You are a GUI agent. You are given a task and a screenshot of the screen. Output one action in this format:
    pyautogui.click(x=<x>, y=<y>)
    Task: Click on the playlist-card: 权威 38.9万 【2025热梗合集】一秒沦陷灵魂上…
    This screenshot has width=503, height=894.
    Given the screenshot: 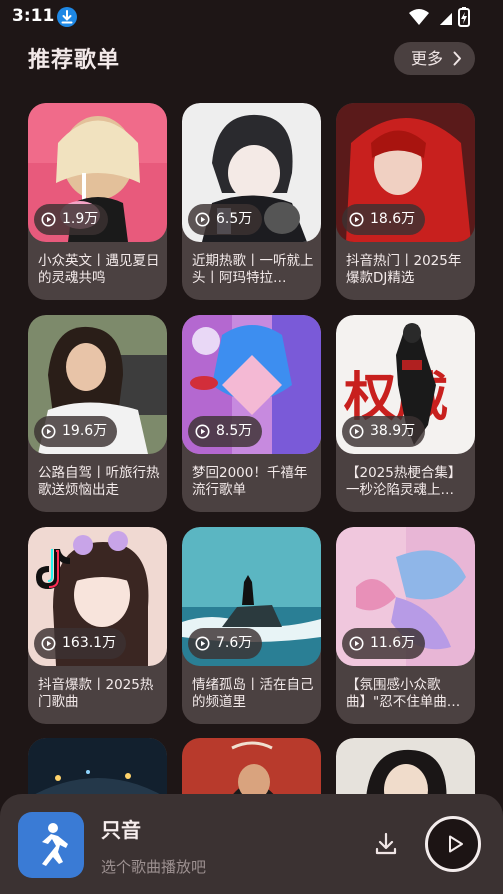 What is the action you would take?
    pyautogui.click(x=405, y=413)
    